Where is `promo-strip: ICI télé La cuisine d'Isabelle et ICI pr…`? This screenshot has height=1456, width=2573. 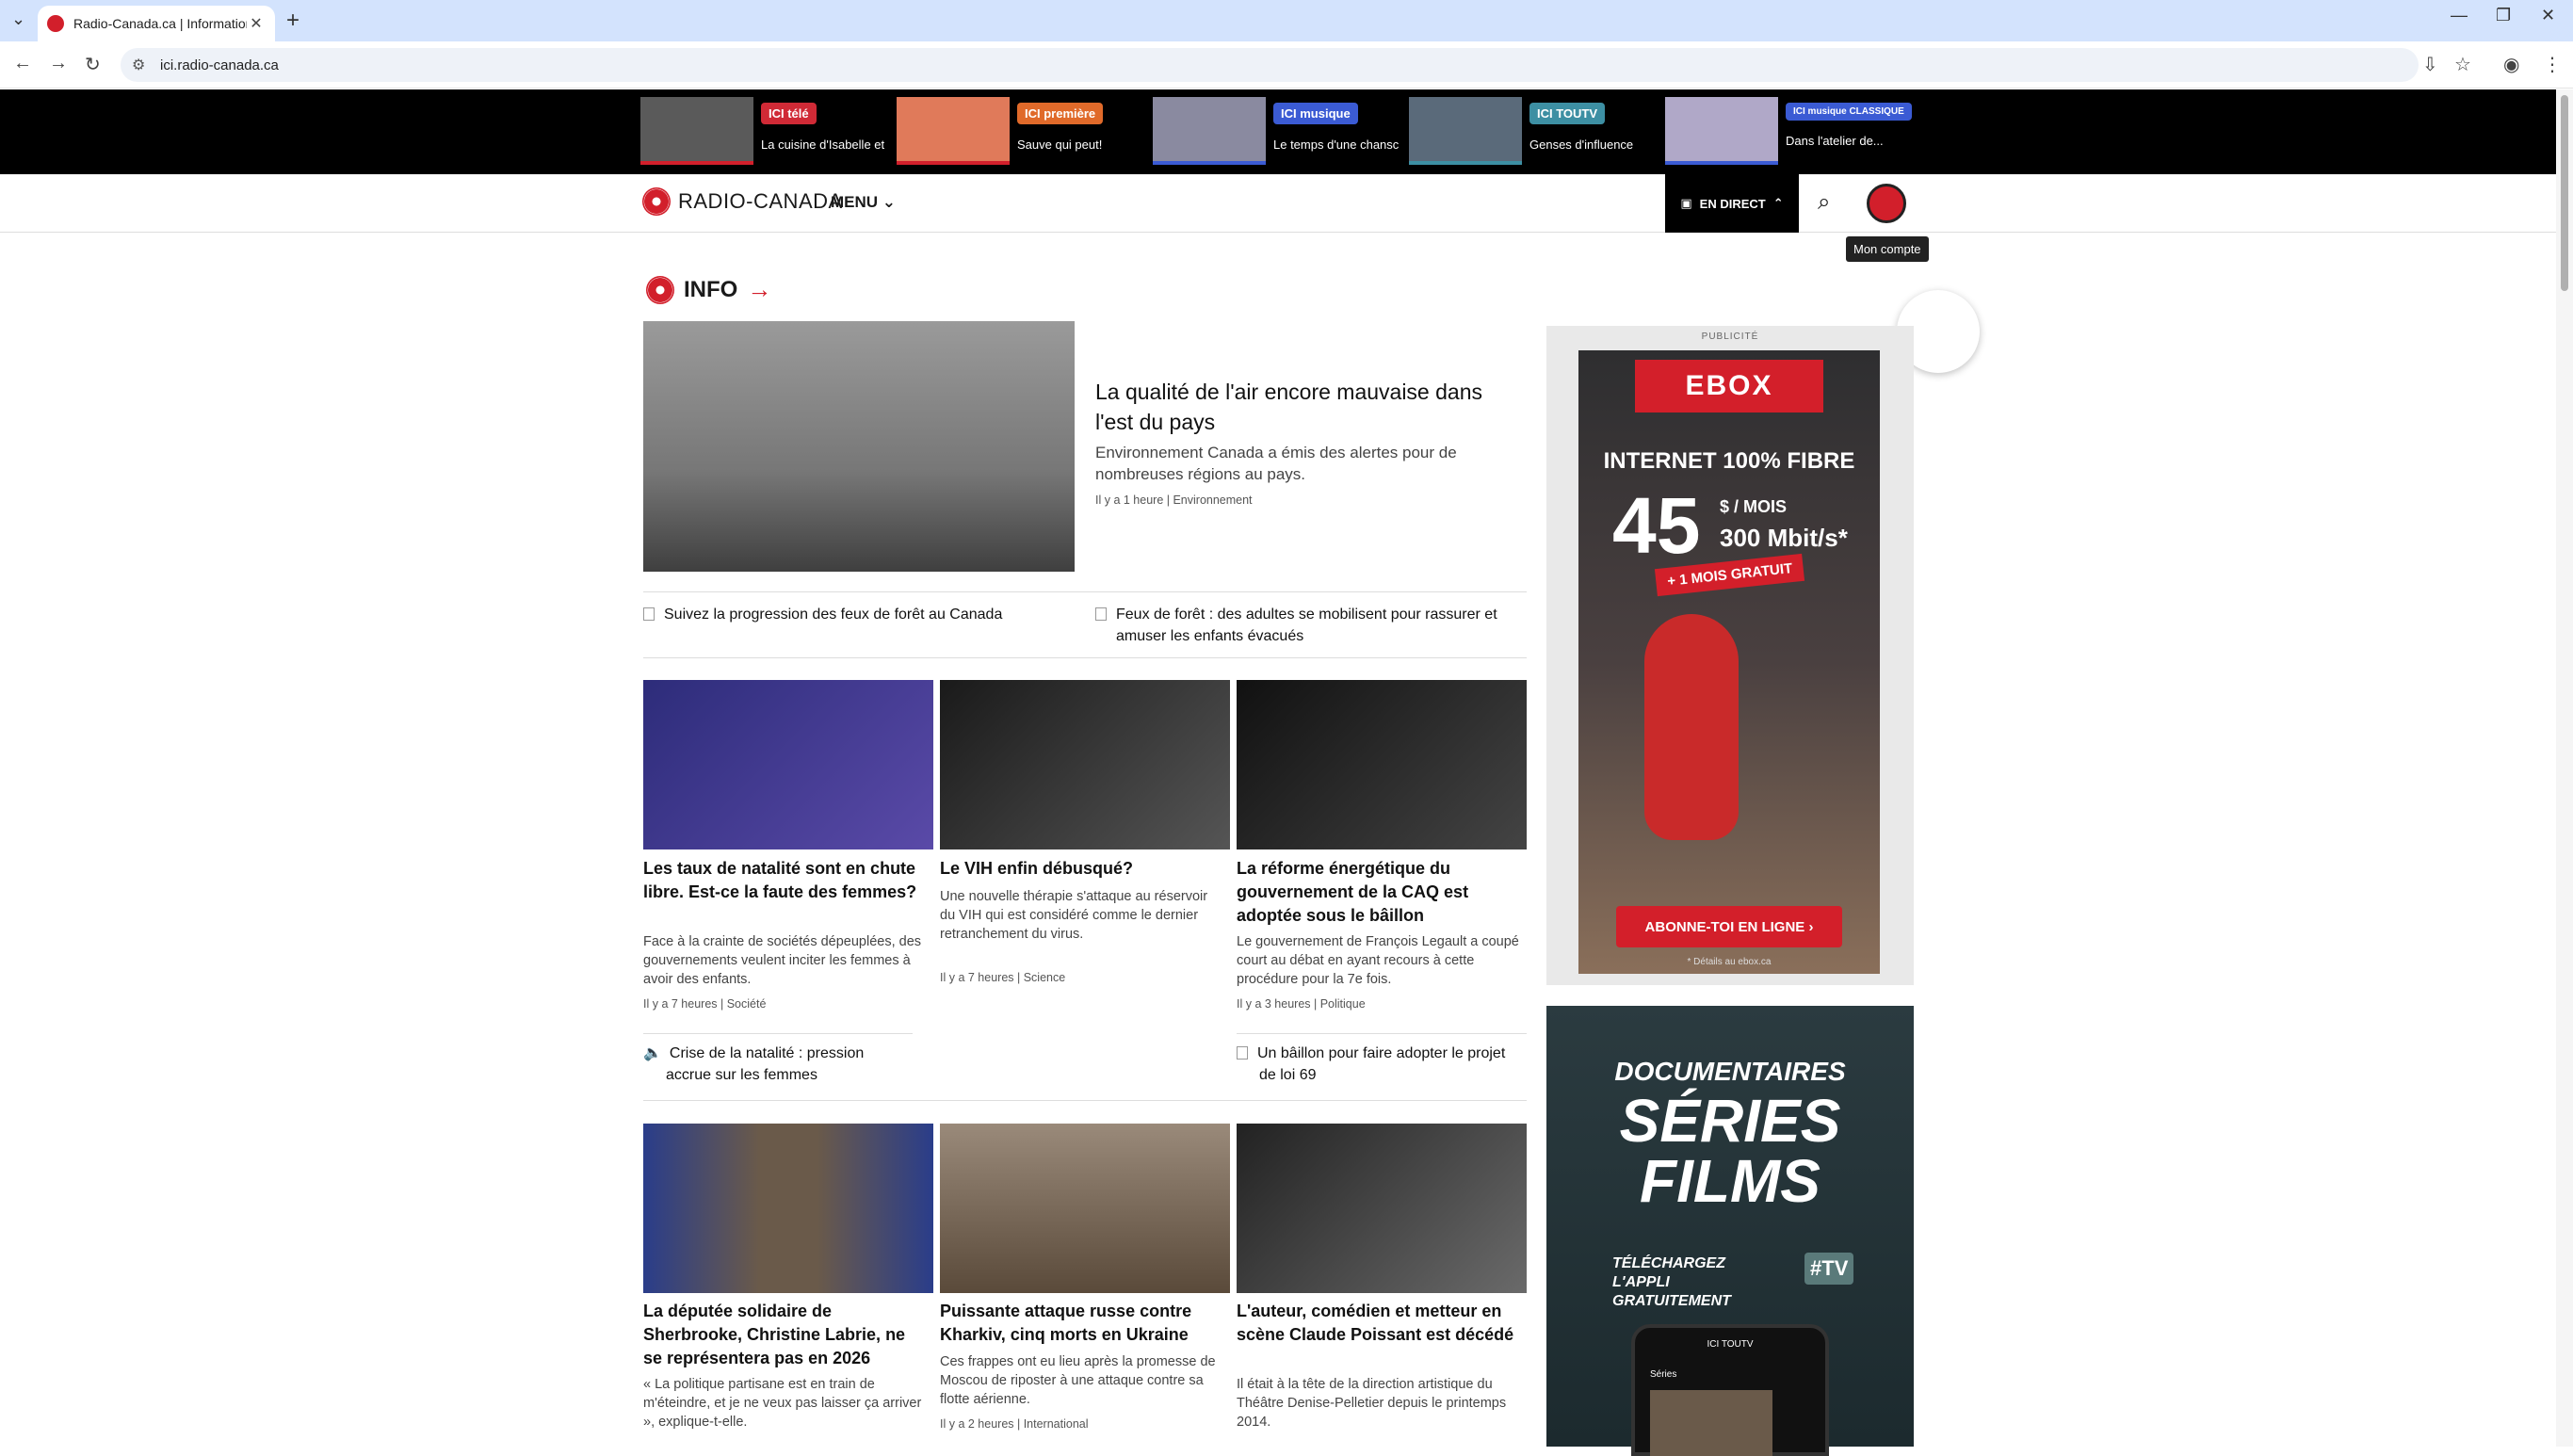
promo-strip: ICI télé La cuisine d'Isabelle et ICI pr… is located at coordinates (1278, 131).